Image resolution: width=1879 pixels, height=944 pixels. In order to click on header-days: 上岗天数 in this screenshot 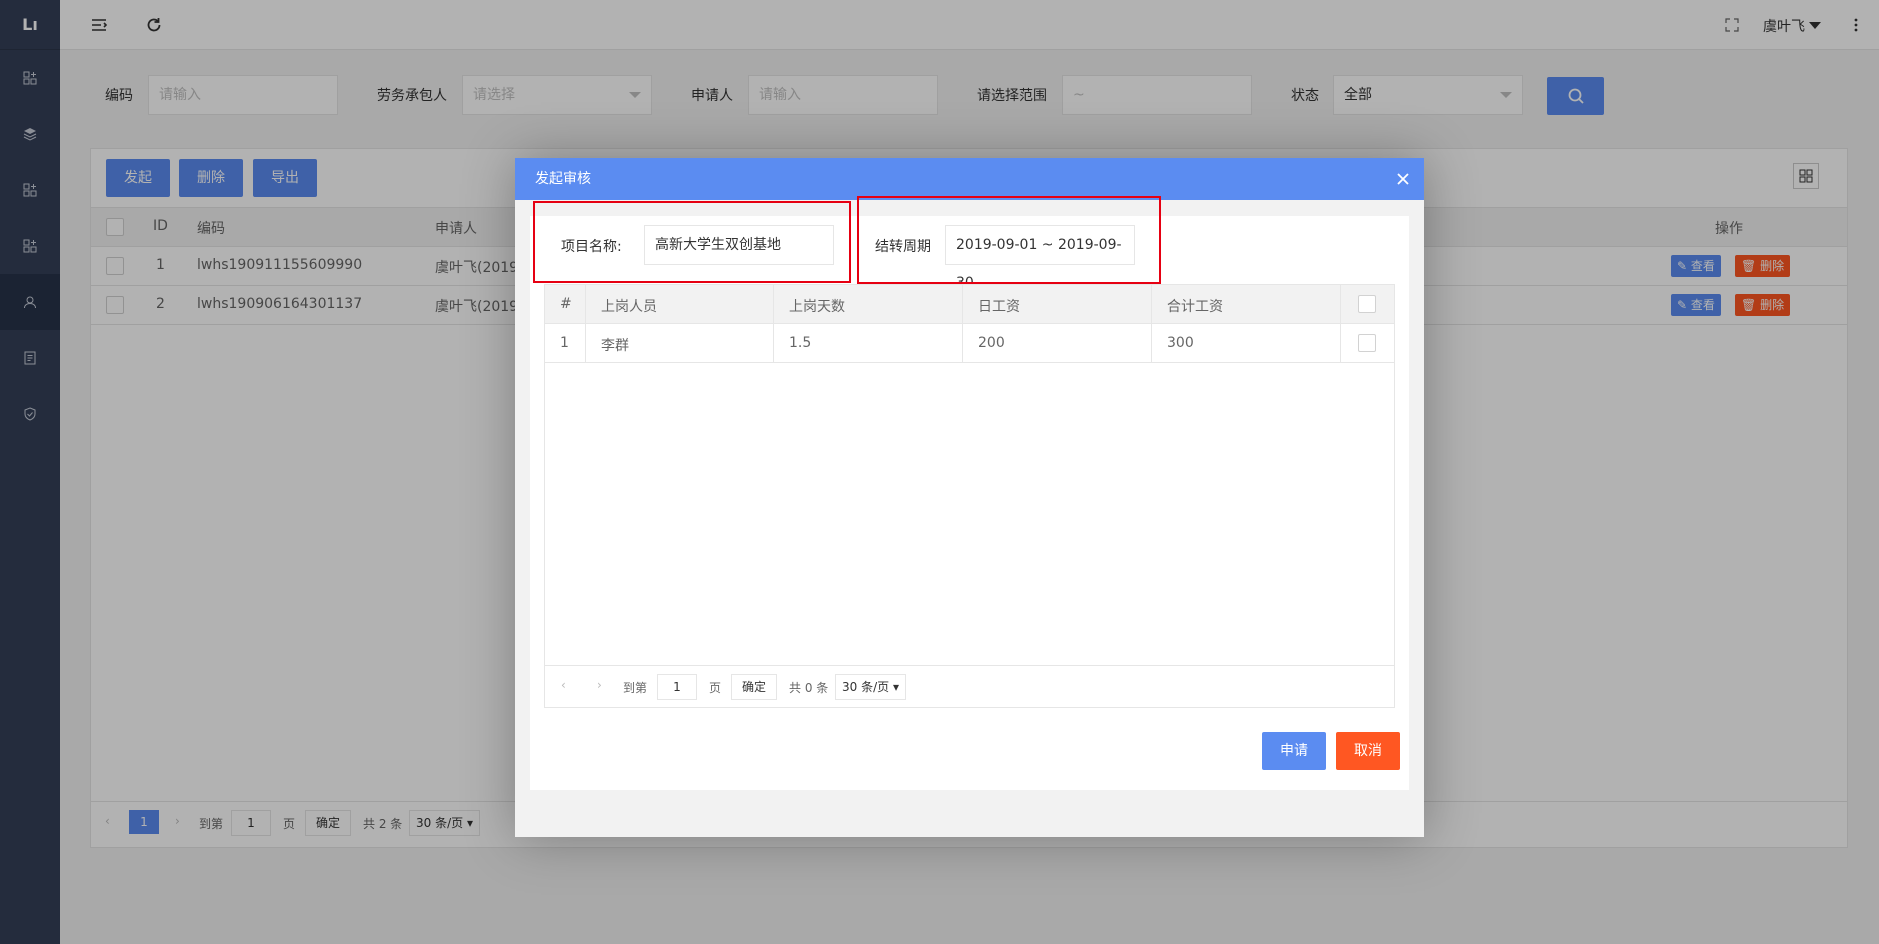, I will do `click(817, 307)`.